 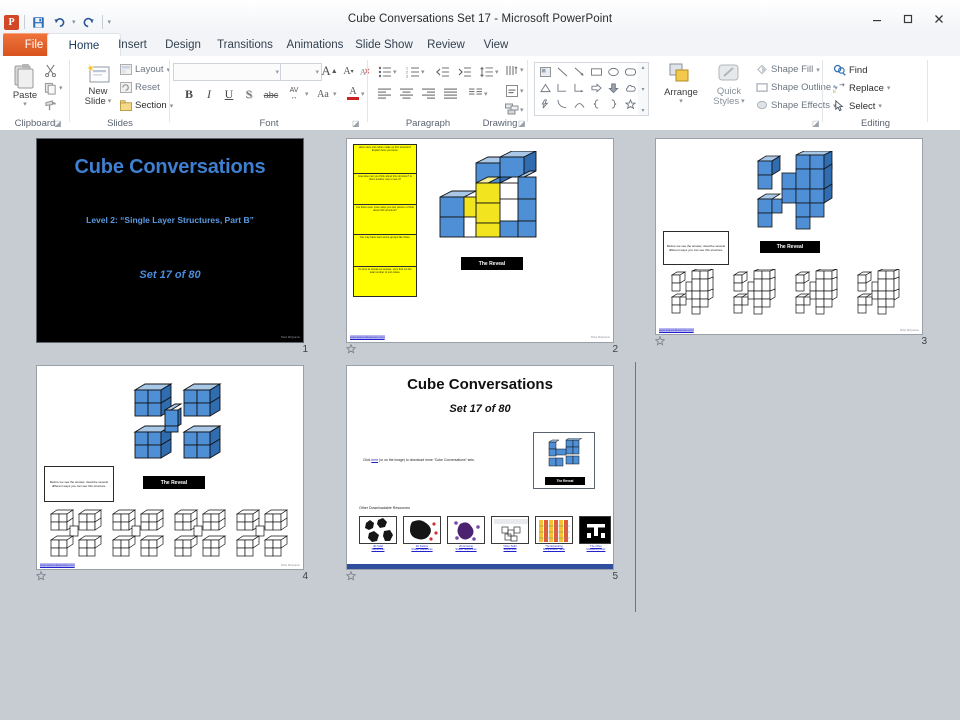 I want to click on quick-styles-button: Quick Styles ▾, so click(x=729, y=84).